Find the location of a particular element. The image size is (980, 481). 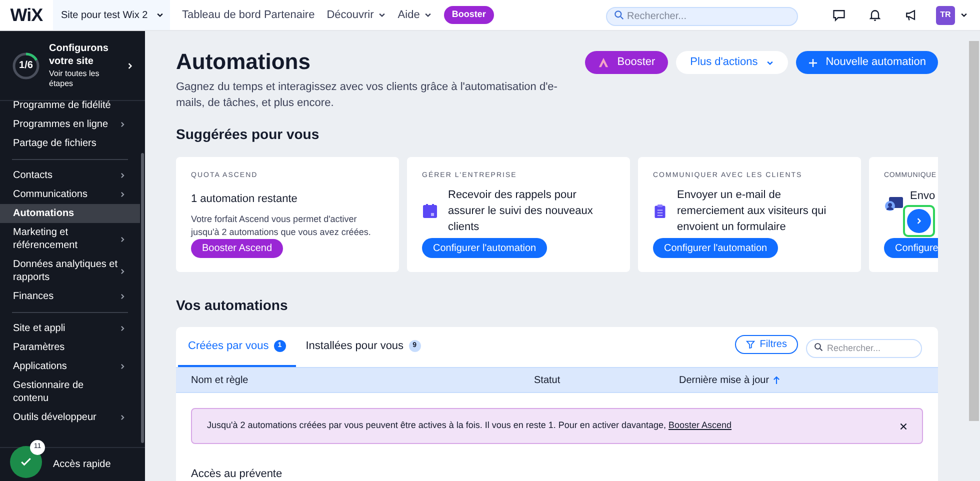

sidebar-item: Automations is located at coordinates (70, 213).